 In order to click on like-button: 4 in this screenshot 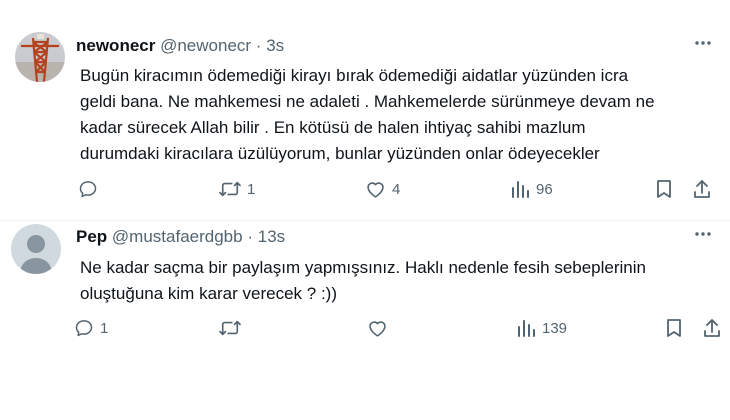, I will do `click(382, 189)`.